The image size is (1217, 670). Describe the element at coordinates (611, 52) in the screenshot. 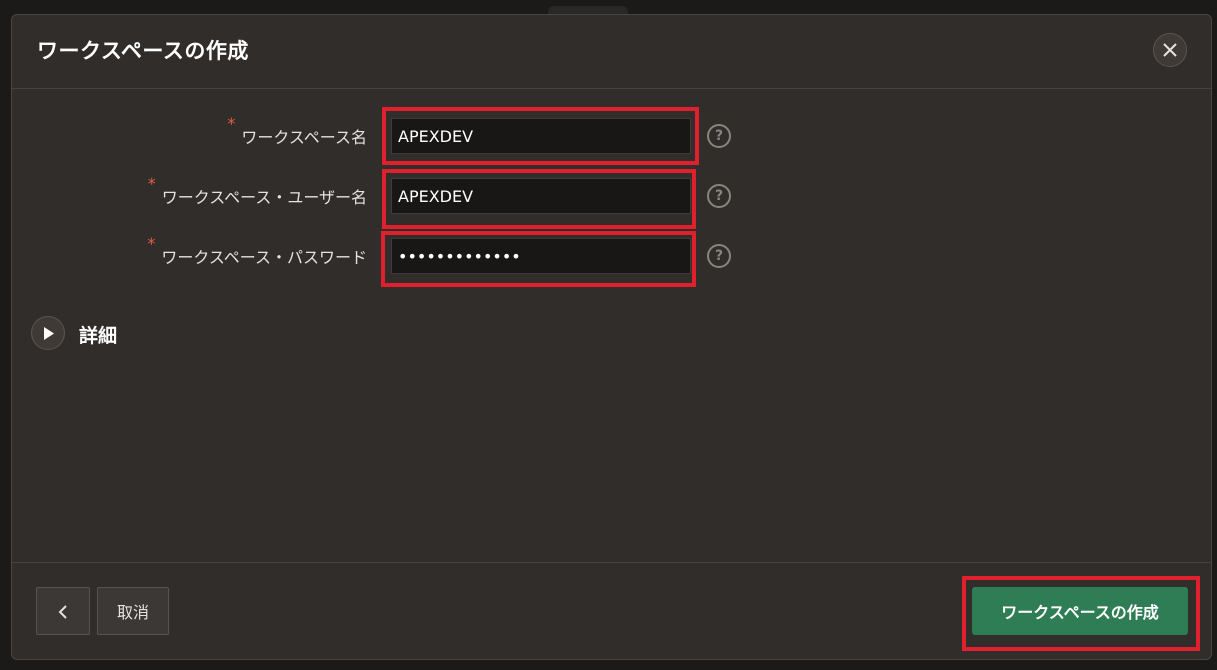

I see `dialog-header: ワークスペースの作成` at that location.